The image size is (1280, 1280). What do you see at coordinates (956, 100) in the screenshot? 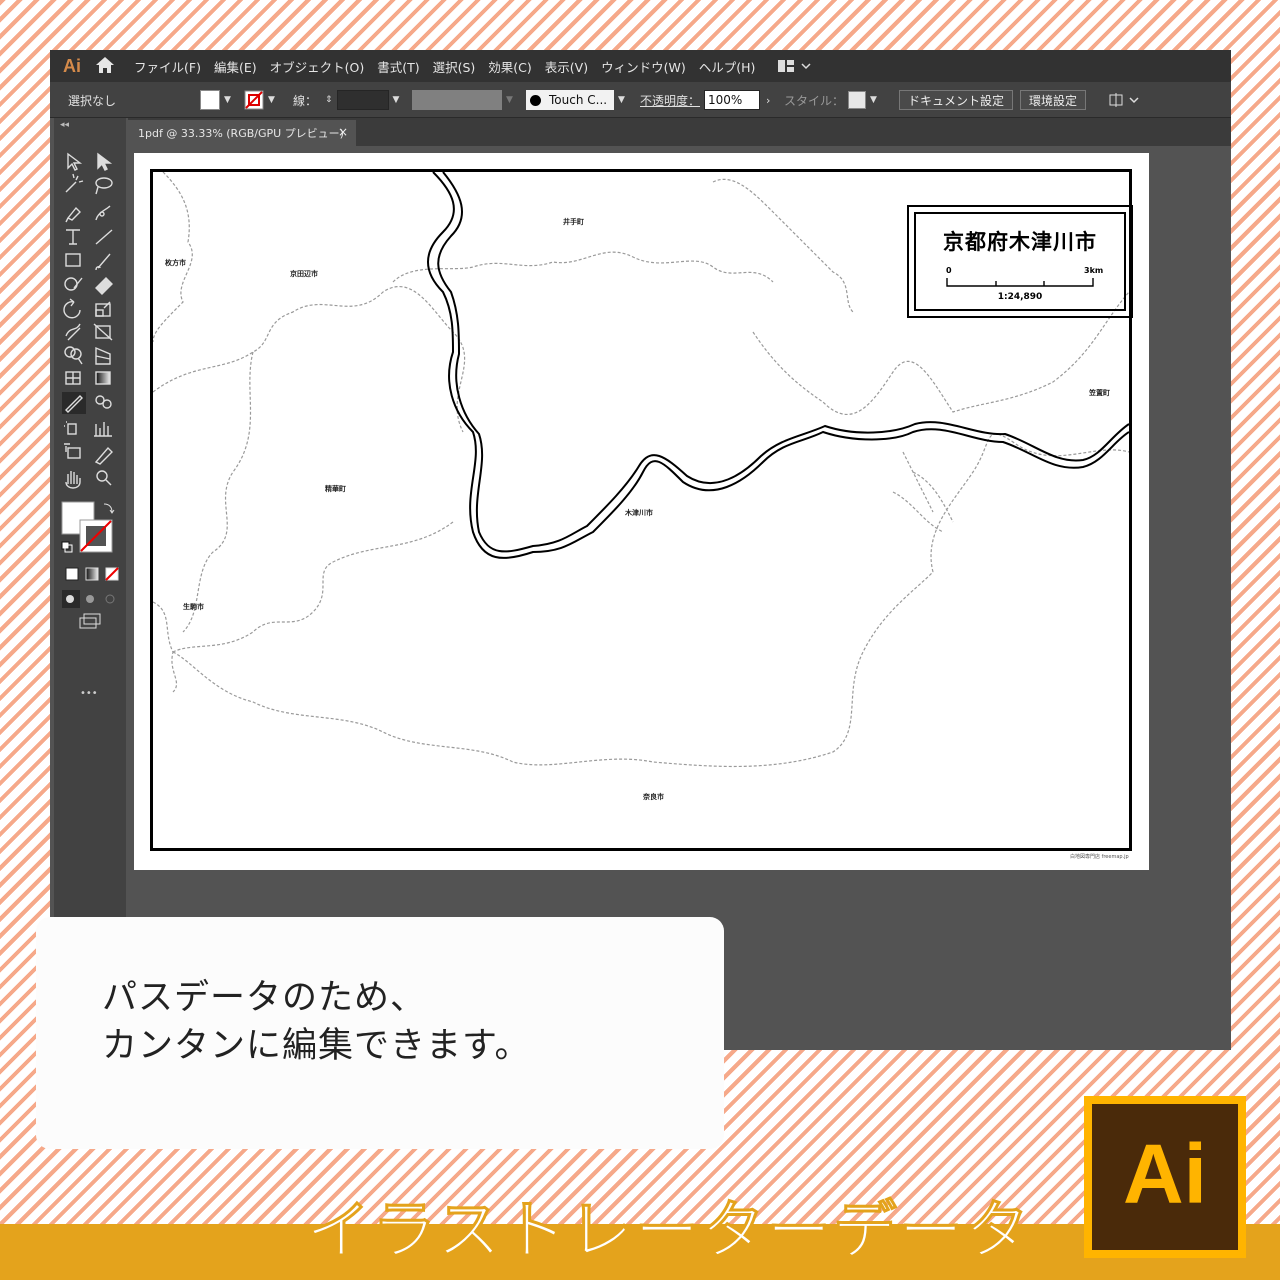
I see `document-setup-button: ドキュメント設定` at bounding box center [956, 100].